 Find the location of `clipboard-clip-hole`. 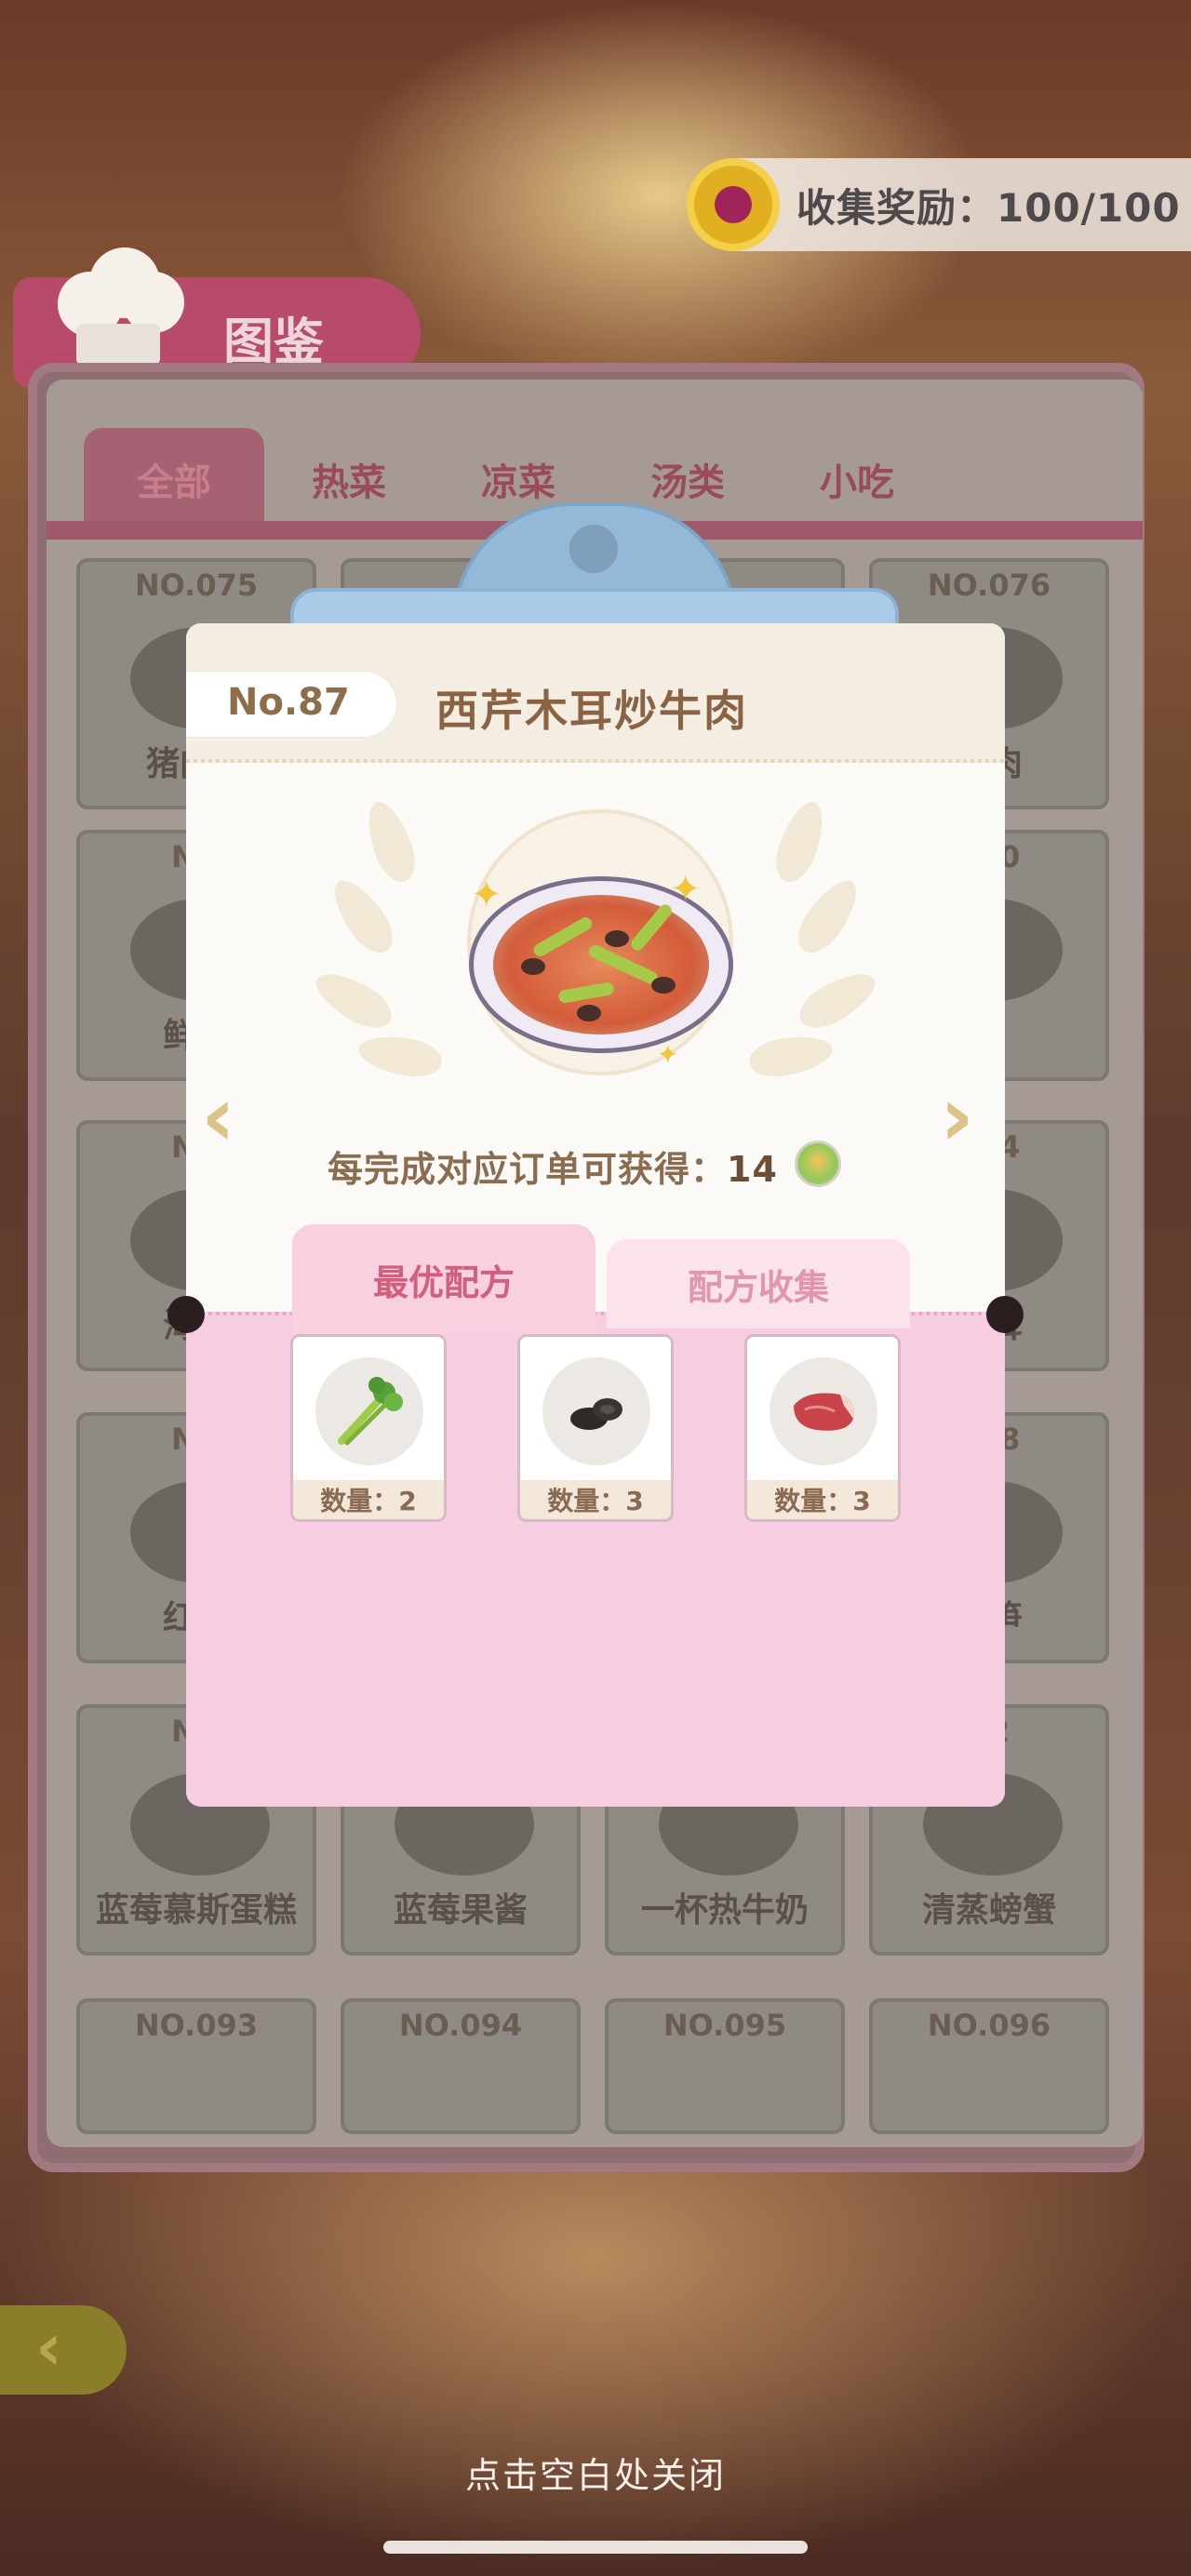

clipboard-clip-hole is located at coordinates (593, 549).